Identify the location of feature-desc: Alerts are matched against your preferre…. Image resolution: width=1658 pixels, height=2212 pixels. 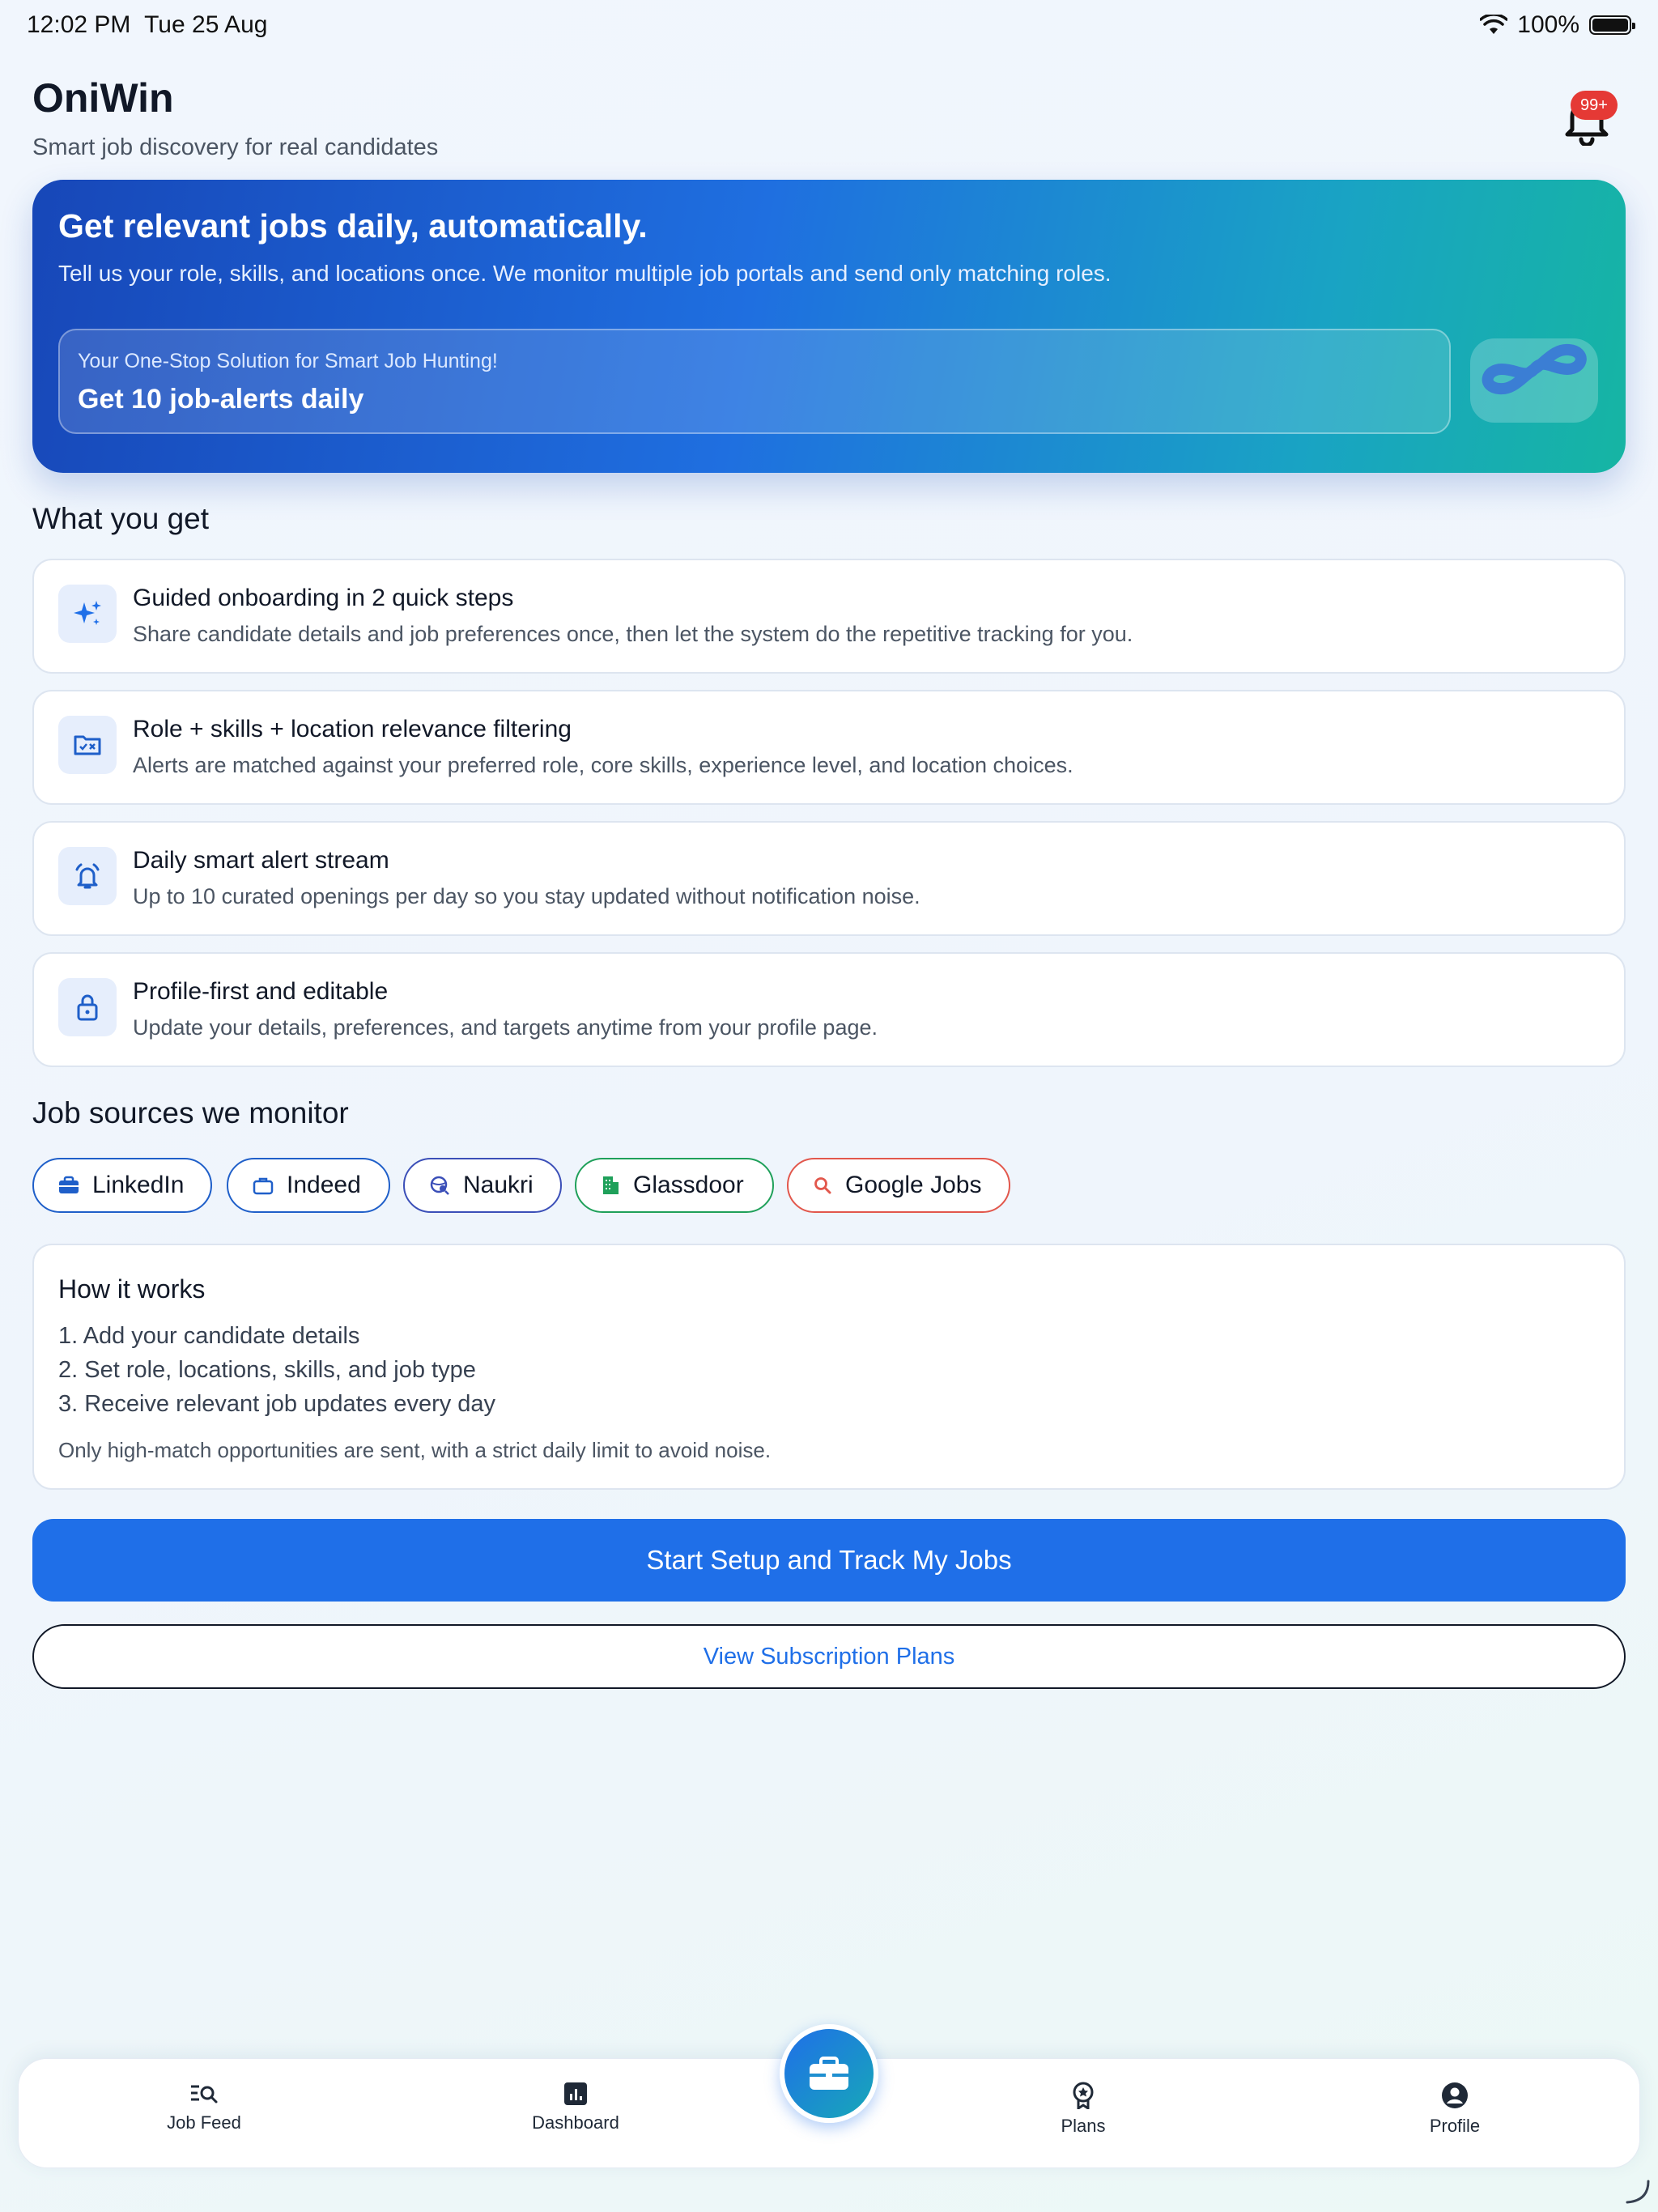
(603, 765).